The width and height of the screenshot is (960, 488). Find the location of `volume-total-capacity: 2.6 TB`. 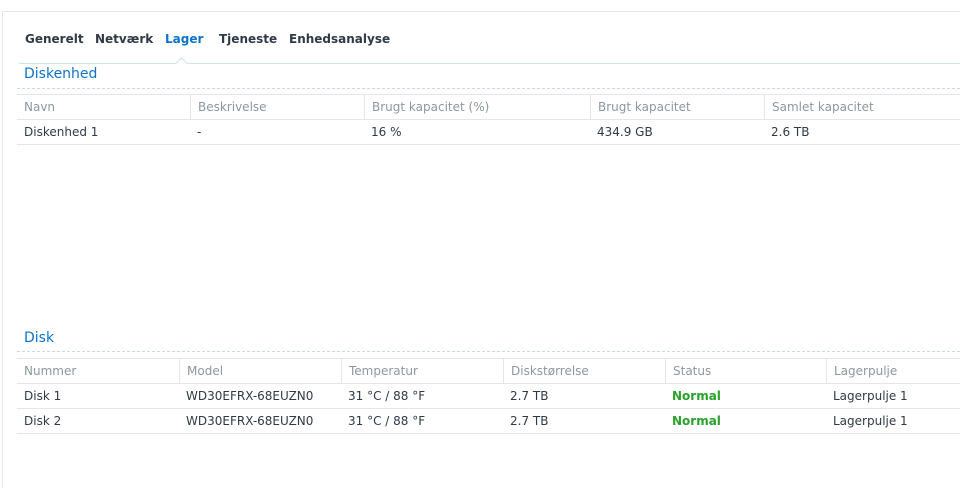

volume-total-capacity: 2.6 TB is located at coordinates (790, 132).